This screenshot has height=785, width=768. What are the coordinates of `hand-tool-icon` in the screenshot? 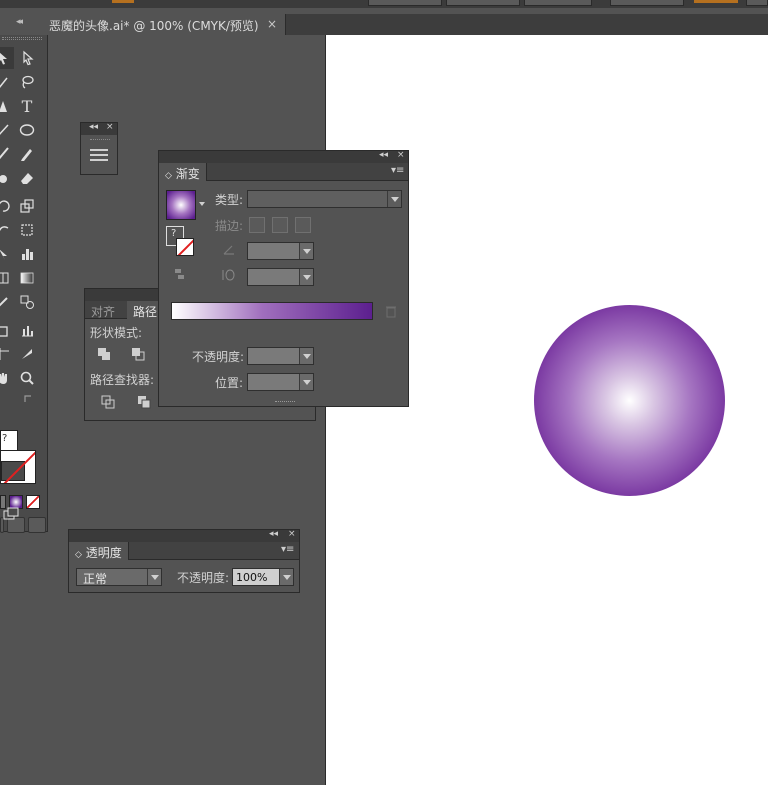 It's located at (7, 378).